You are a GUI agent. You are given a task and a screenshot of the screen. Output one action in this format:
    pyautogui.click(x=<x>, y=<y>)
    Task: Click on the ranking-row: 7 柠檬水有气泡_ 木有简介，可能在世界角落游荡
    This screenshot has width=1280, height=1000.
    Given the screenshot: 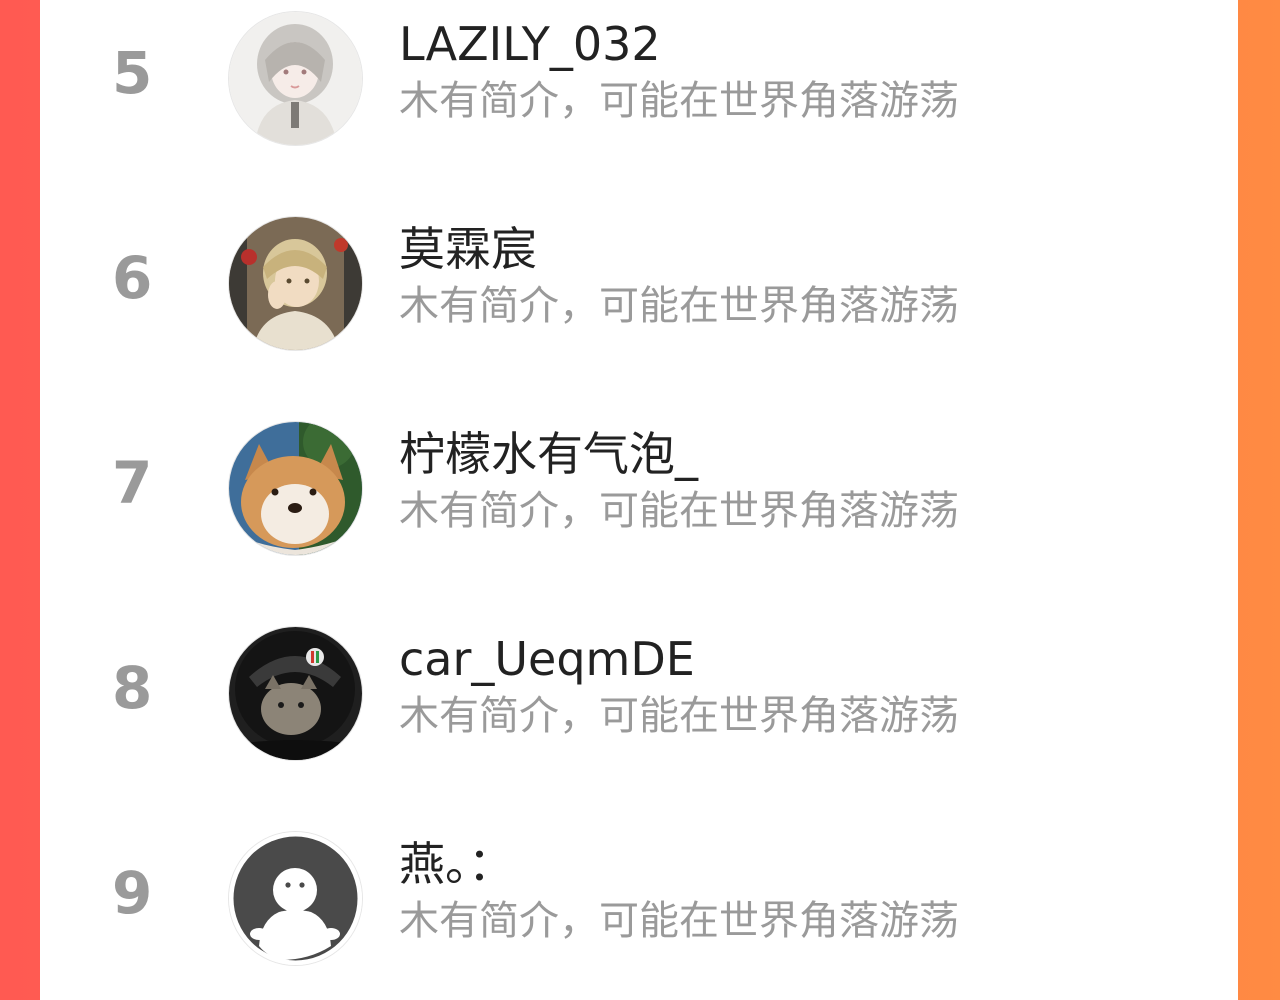 What is the action you would take?
    pyautogui.click(x=639, y=485)
    